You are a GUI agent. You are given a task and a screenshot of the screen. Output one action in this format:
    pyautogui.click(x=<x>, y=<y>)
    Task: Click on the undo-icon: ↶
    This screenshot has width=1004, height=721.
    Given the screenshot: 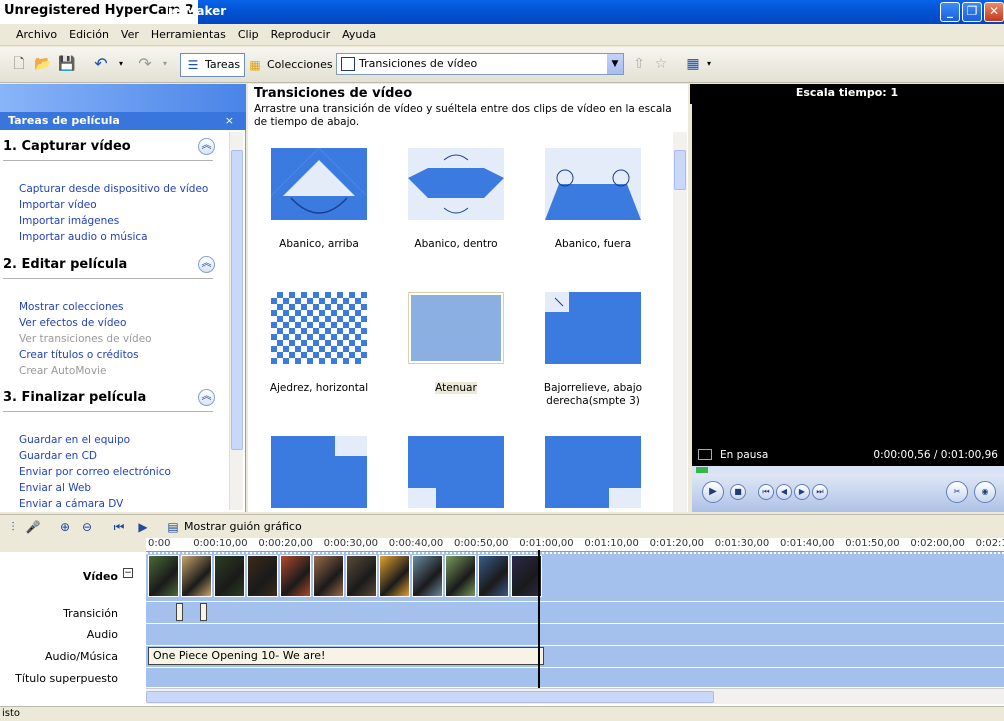 What is the action you would take?
    pyautogui.click(x=101, y=64)
    